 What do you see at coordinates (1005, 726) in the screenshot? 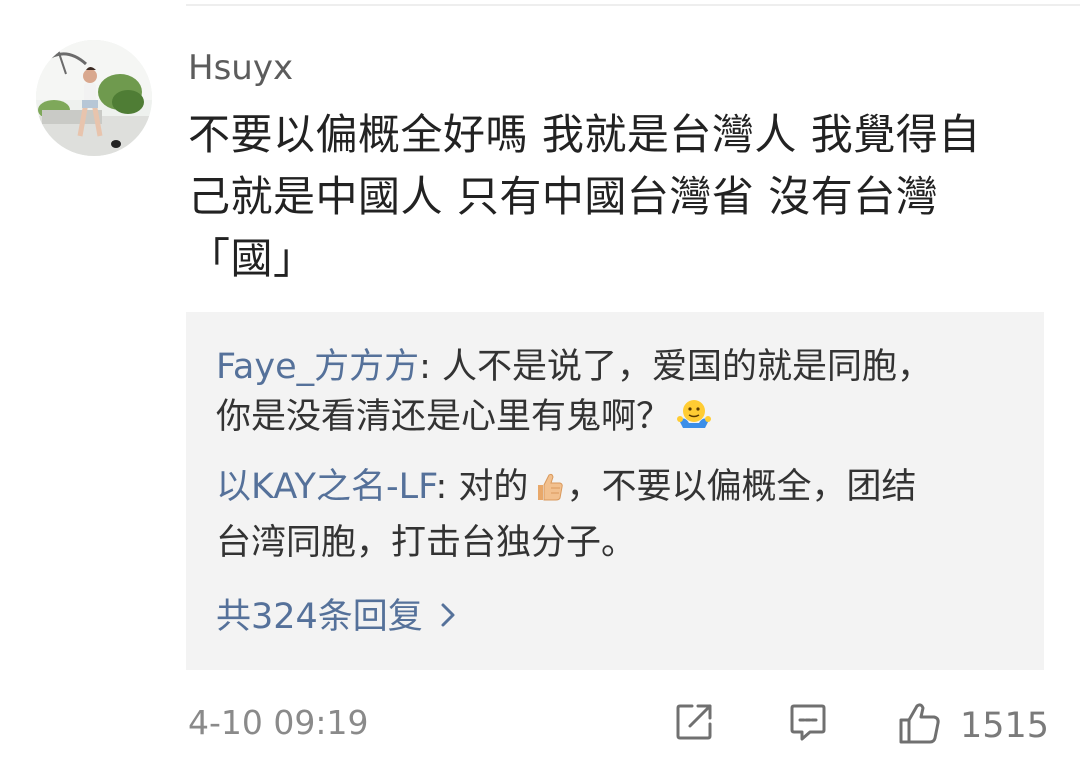
I see `like-count: 1515` at bounding box center [1005, 726].